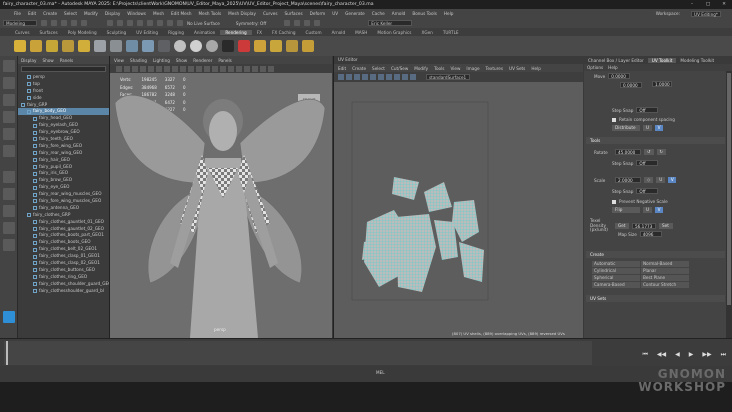 This screenshot has width=732, height=412. Describe the element at coordinates (183, 68) in the screenshot. I see `safe-action-icon` at that location.